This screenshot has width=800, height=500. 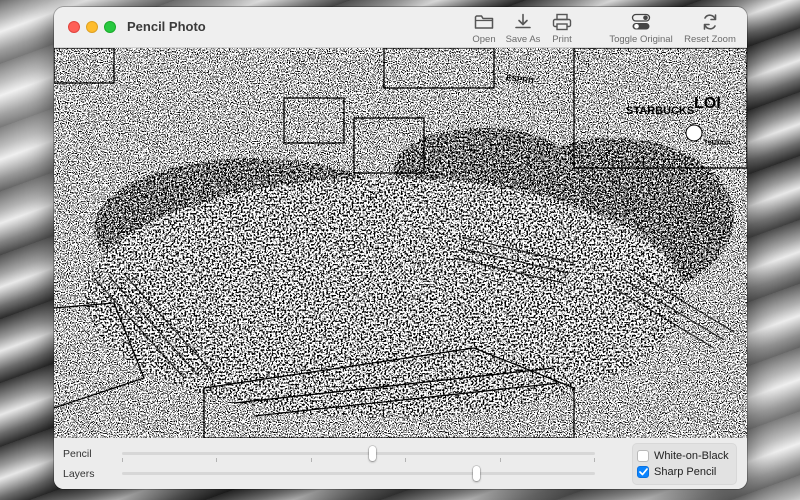 What do you see at coordinates (643, 456) in the screenshot?
I see `white-on-black-checkbox` at bounding box center [643, 456].